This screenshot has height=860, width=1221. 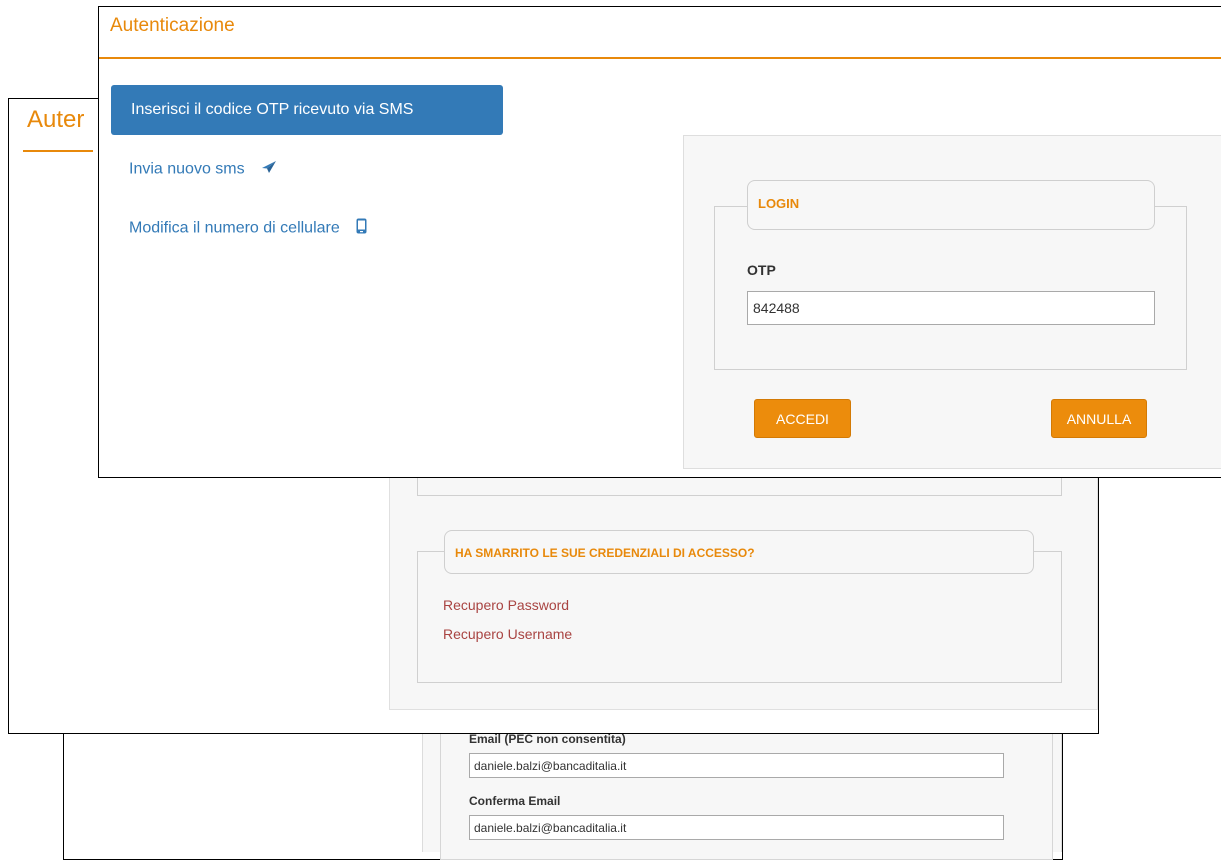 What do you see at coordinates (736, 765) in the screenshot?
I see `email-input` at bounding box center [736, 765].